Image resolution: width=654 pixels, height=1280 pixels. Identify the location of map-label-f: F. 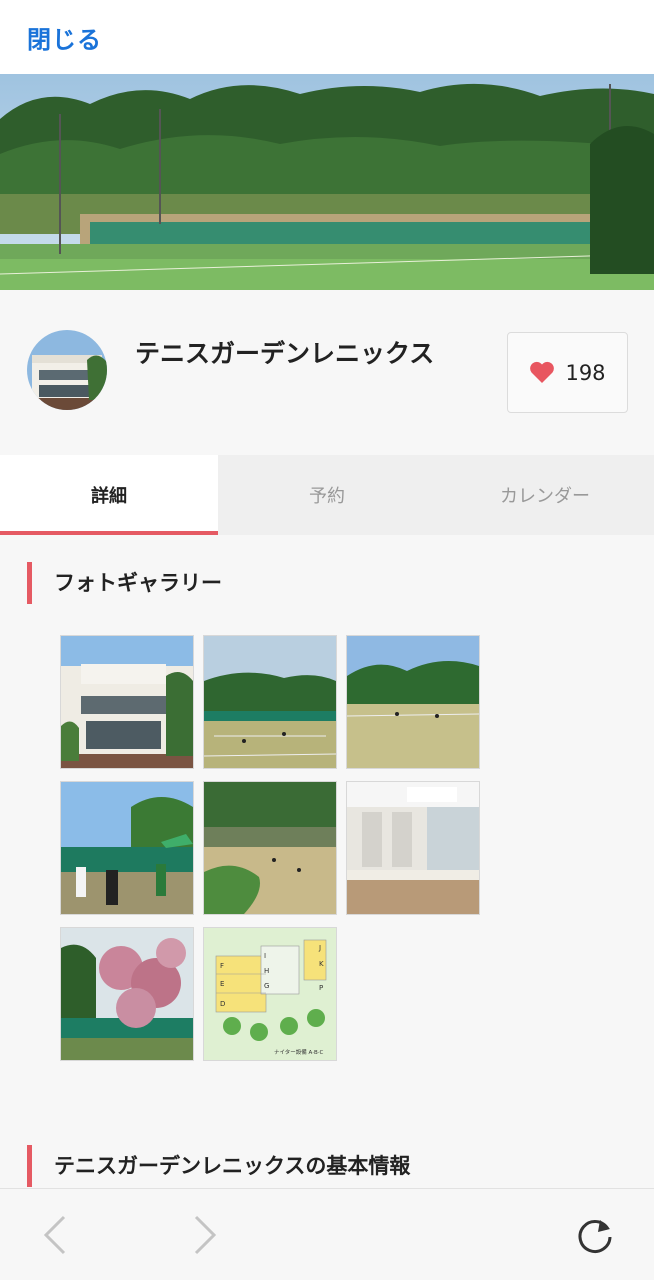
(222, 966).